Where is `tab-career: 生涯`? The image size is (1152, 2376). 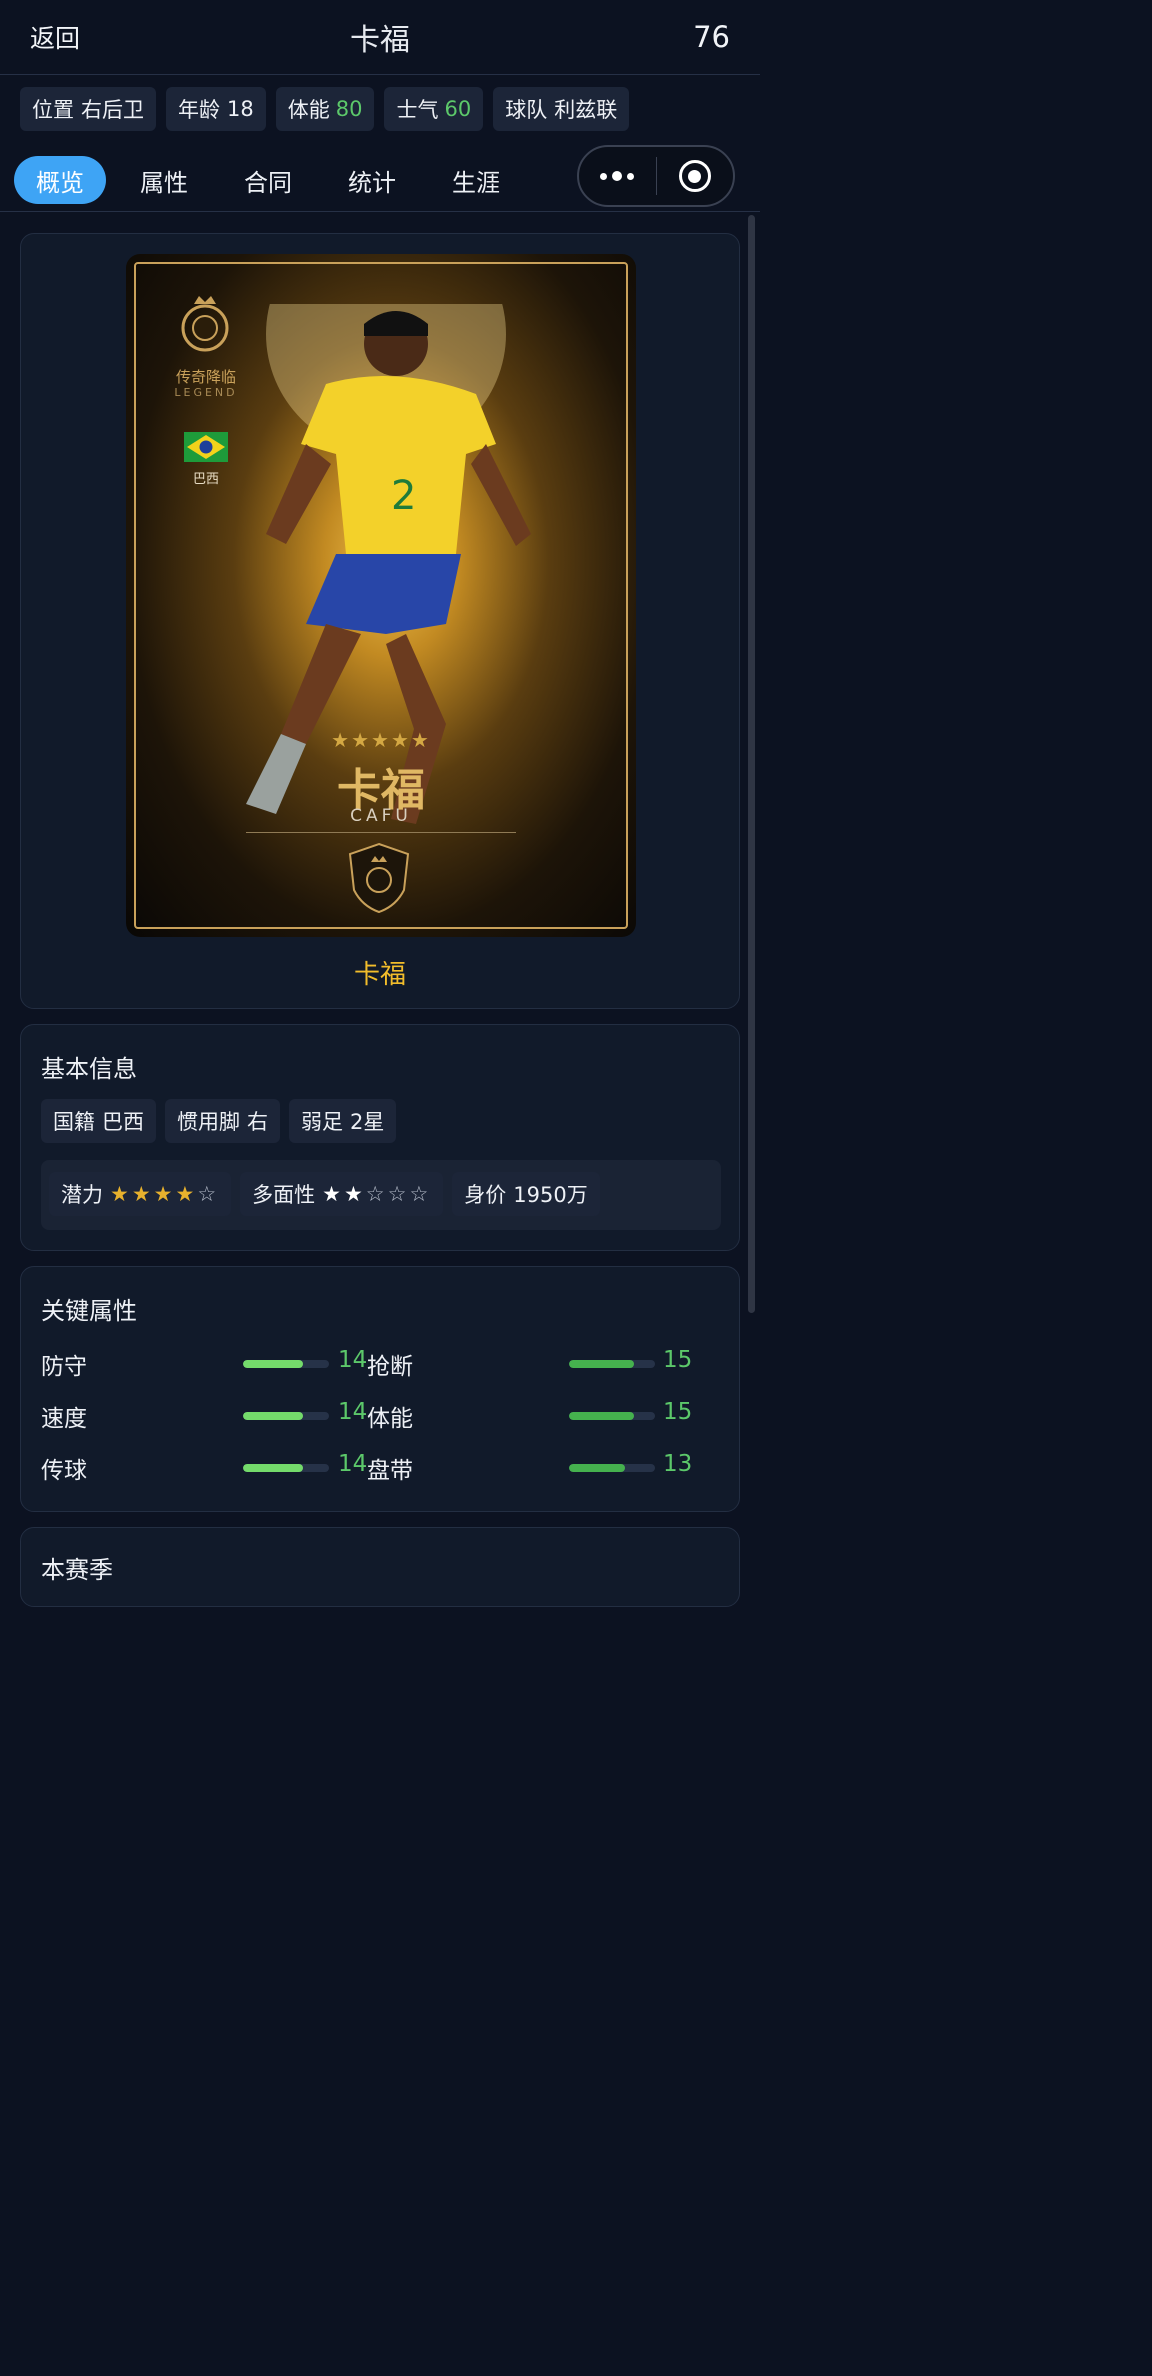 tab-career: 生涯 is located at coordinates (476, 180).